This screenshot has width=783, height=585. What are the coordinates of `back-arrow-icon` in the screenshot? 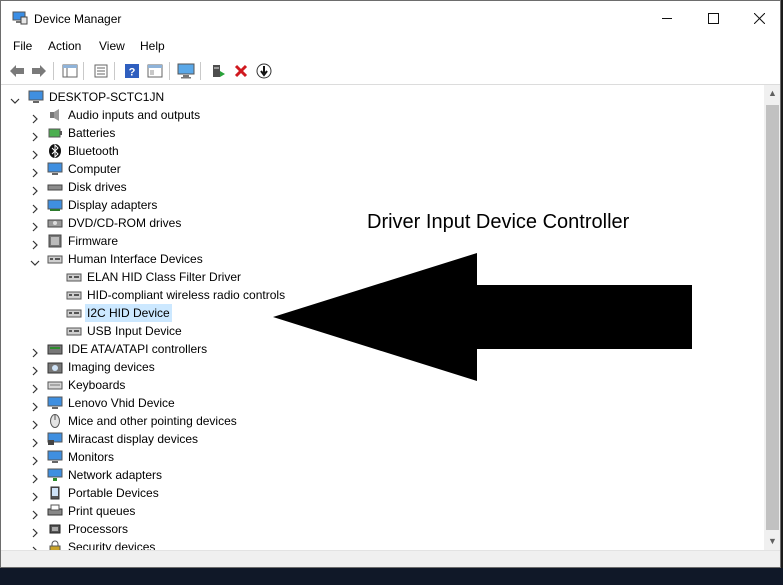 It's located at (17, 71).